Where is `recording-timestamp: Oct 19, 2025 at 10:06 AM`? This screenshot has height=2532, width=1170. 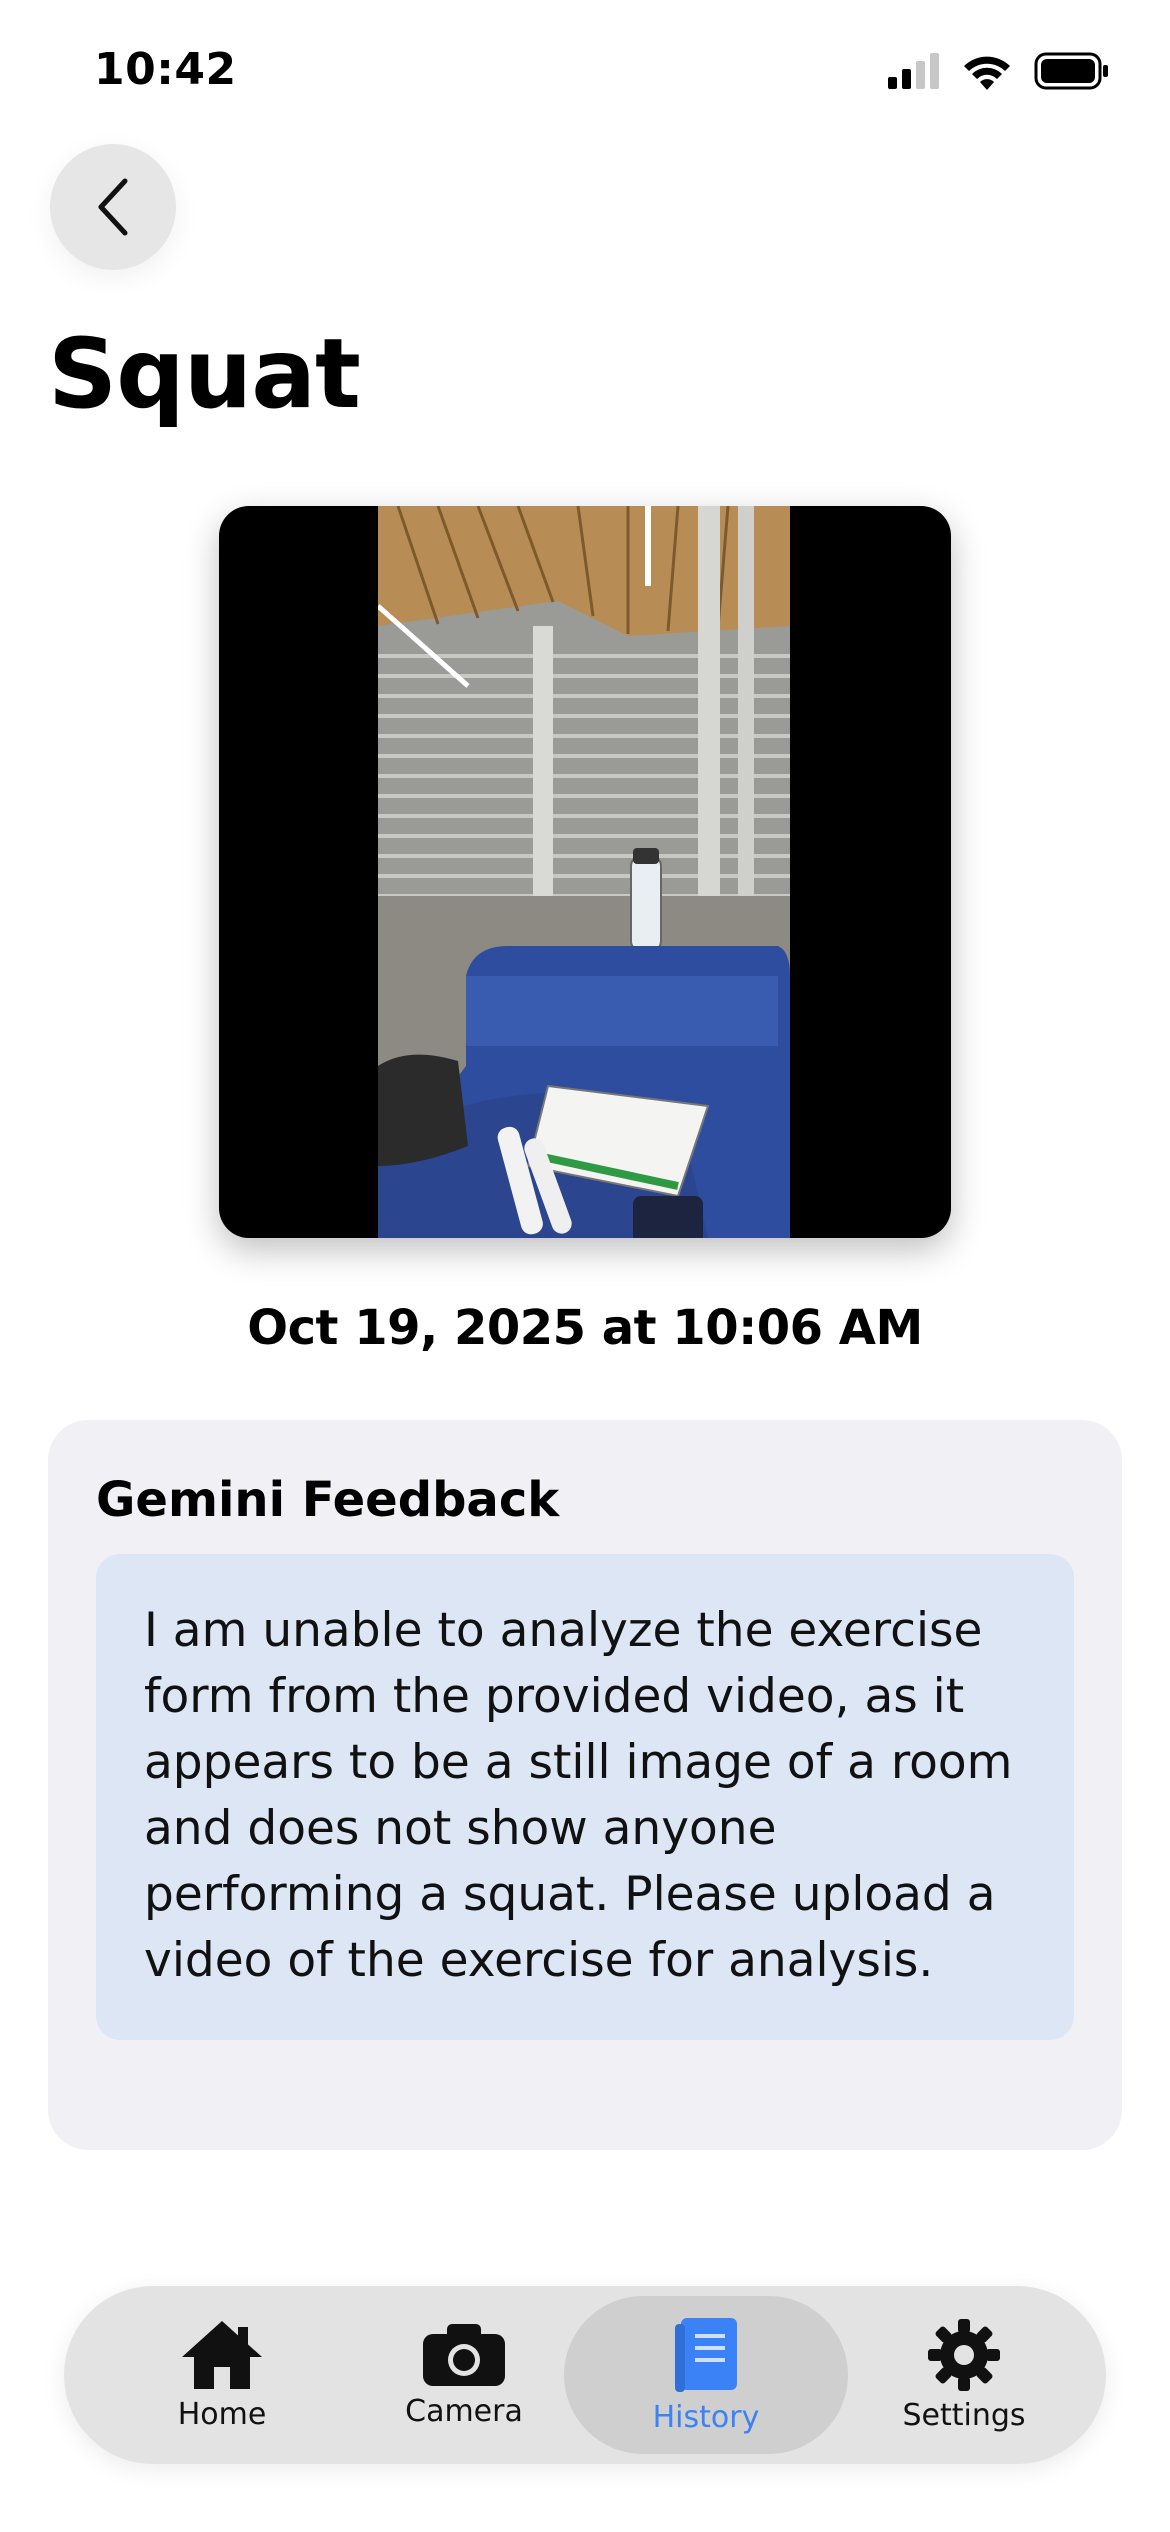
recording-timestamp: Oct 19, 2025 at 10:06 AM is located at coordinates (585, 1328).